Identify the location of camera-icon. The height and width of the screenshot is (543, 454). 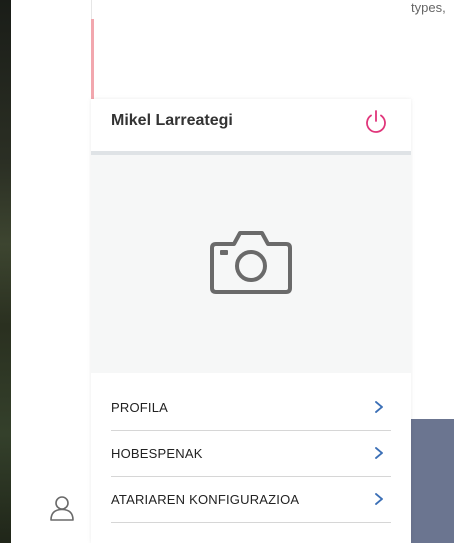
(251, 262).